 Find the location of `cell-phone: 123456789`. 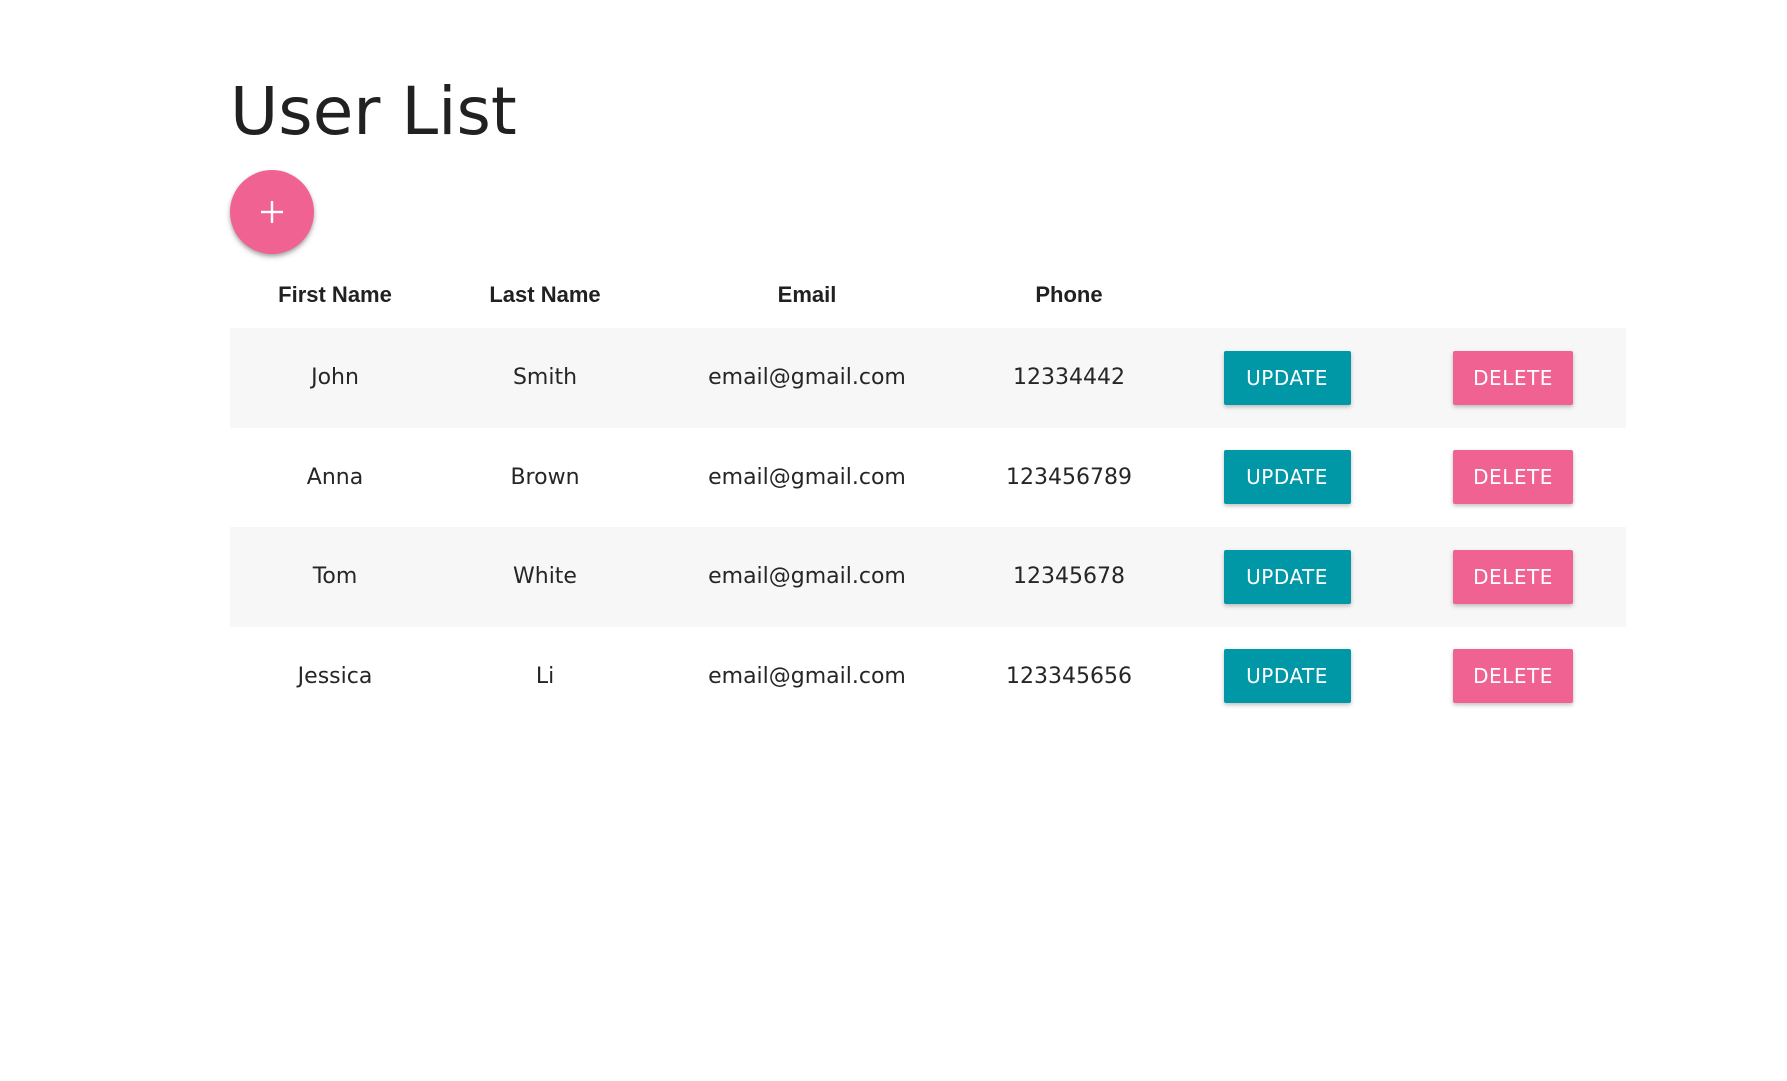

cell-phone: 123456789 is located at coordinates (1069, 477).